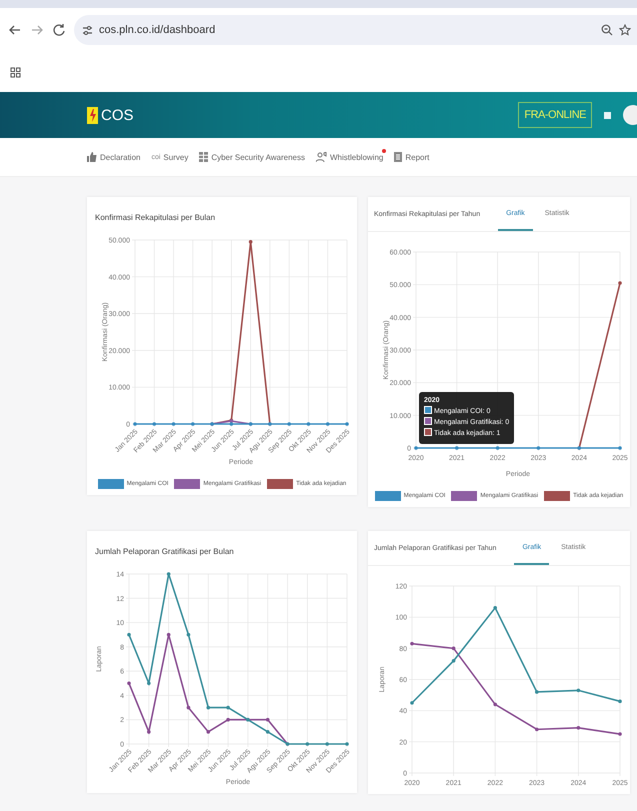  I want to click on zoom-icon, so click(607, 30).